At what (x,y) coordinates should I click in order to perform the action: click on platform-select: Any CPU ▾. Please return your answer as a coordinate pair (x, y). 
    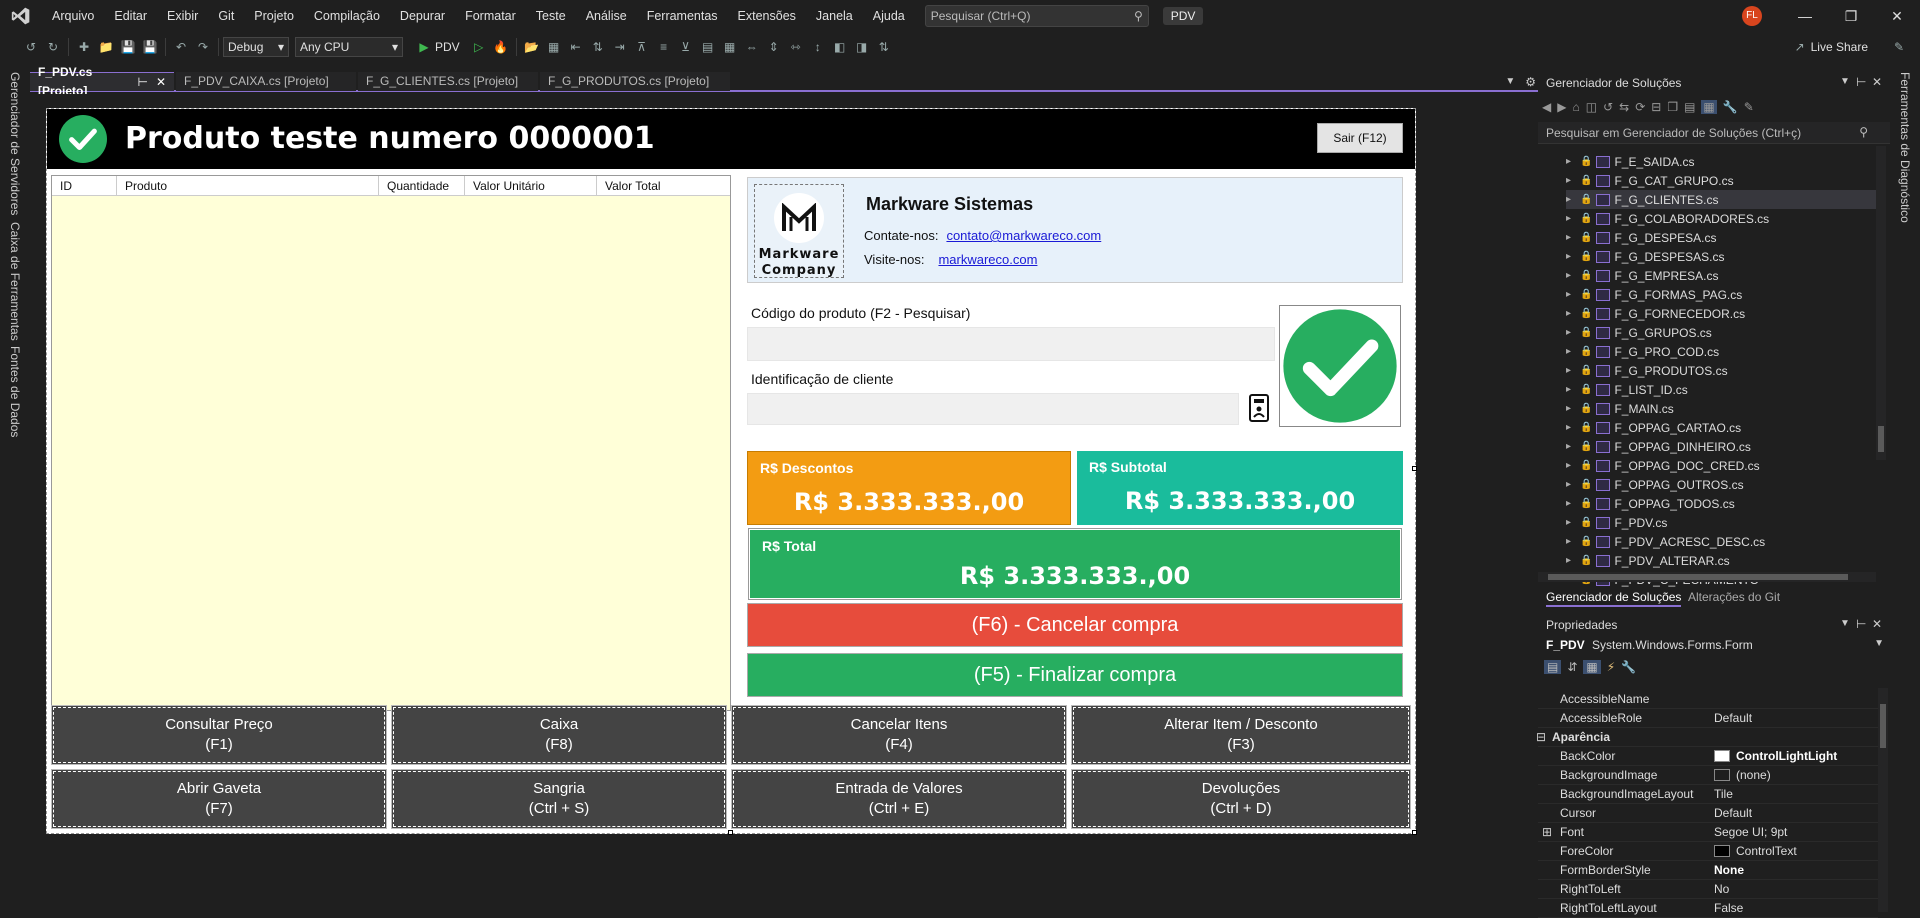
    Looking at the image, I should click on (349, 47).